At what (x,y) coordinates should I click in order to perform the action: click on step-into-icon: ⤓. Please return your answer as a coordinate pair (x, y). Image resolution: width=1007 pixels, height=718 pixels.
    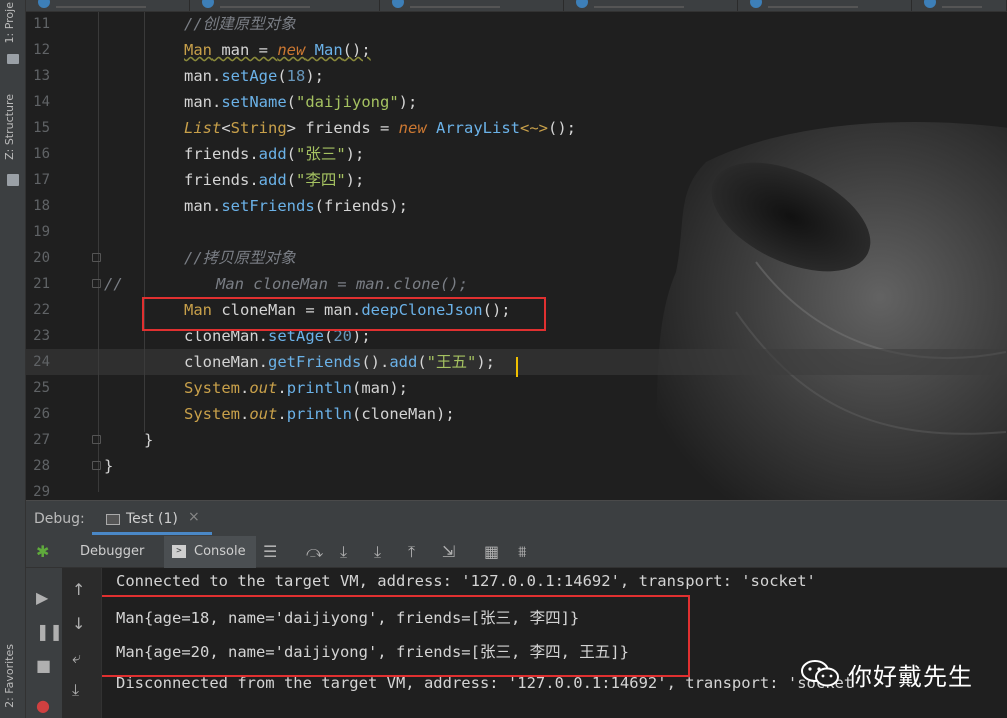
    Looking at the image, I should click on (343, 552).